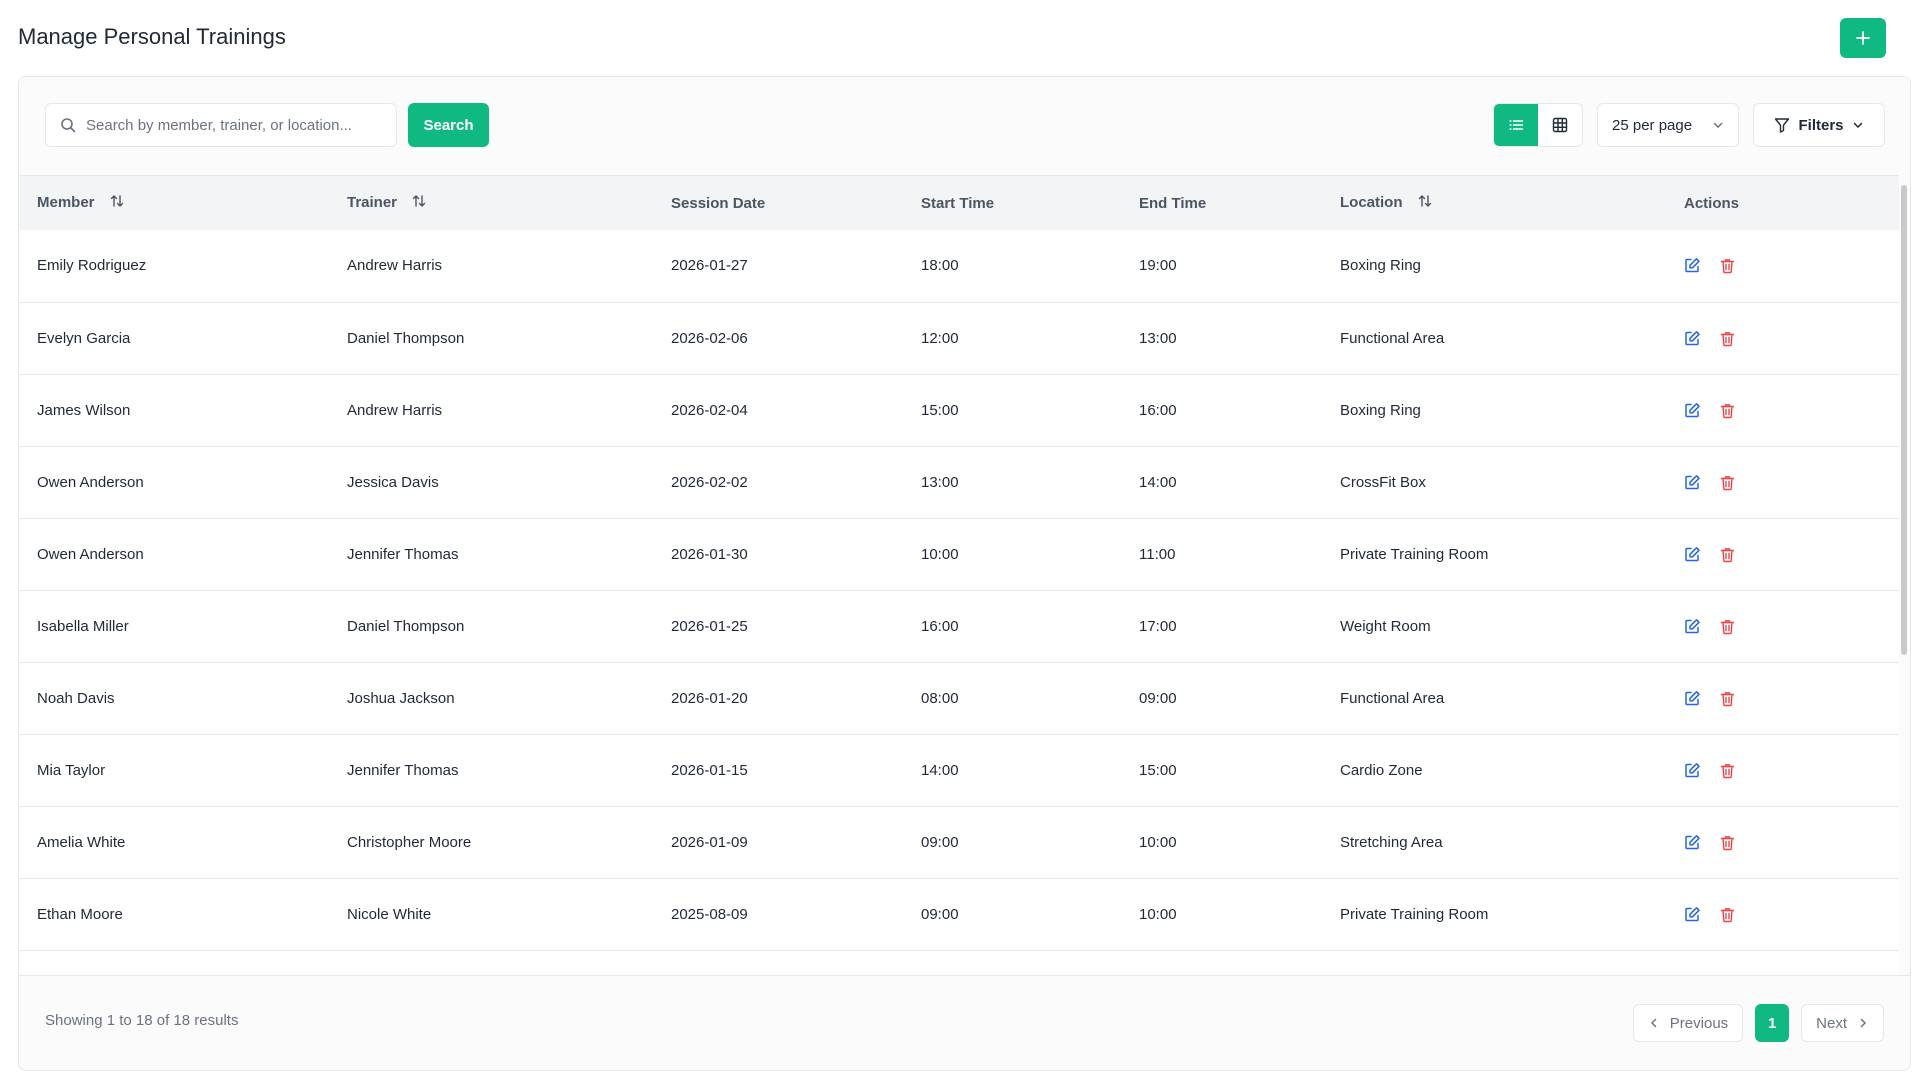 This screenshot has height=1080, width=1920. What do you see at coordinates (940, 266) in the screenshot?
I see `cell-start-time: 18:00` at bounding box center [940, 266].